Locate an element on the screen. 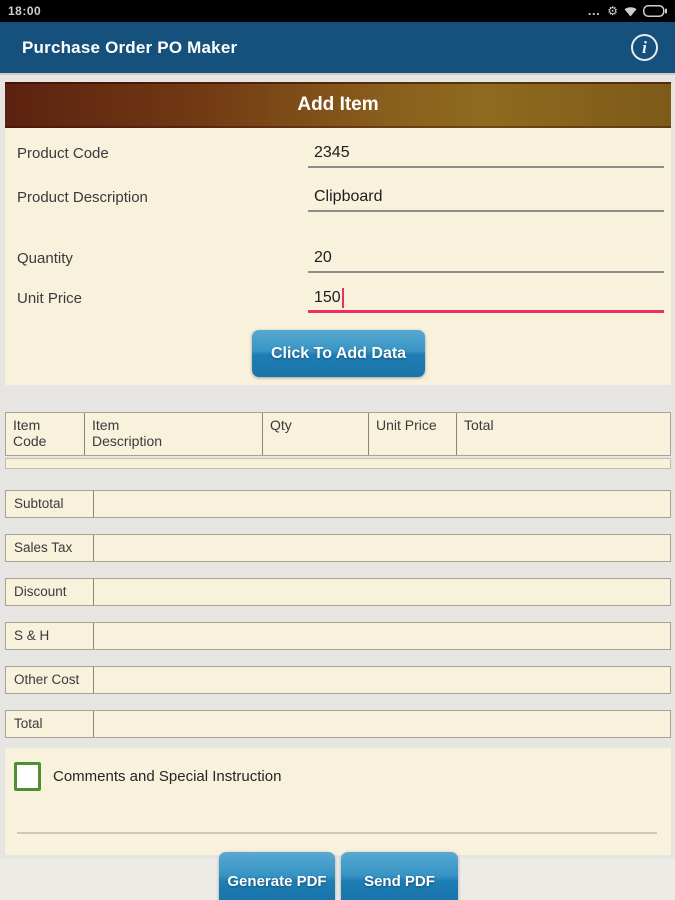 This screenshot has height=900, width=675. other-cost-value is located at coordinates (382, 680).